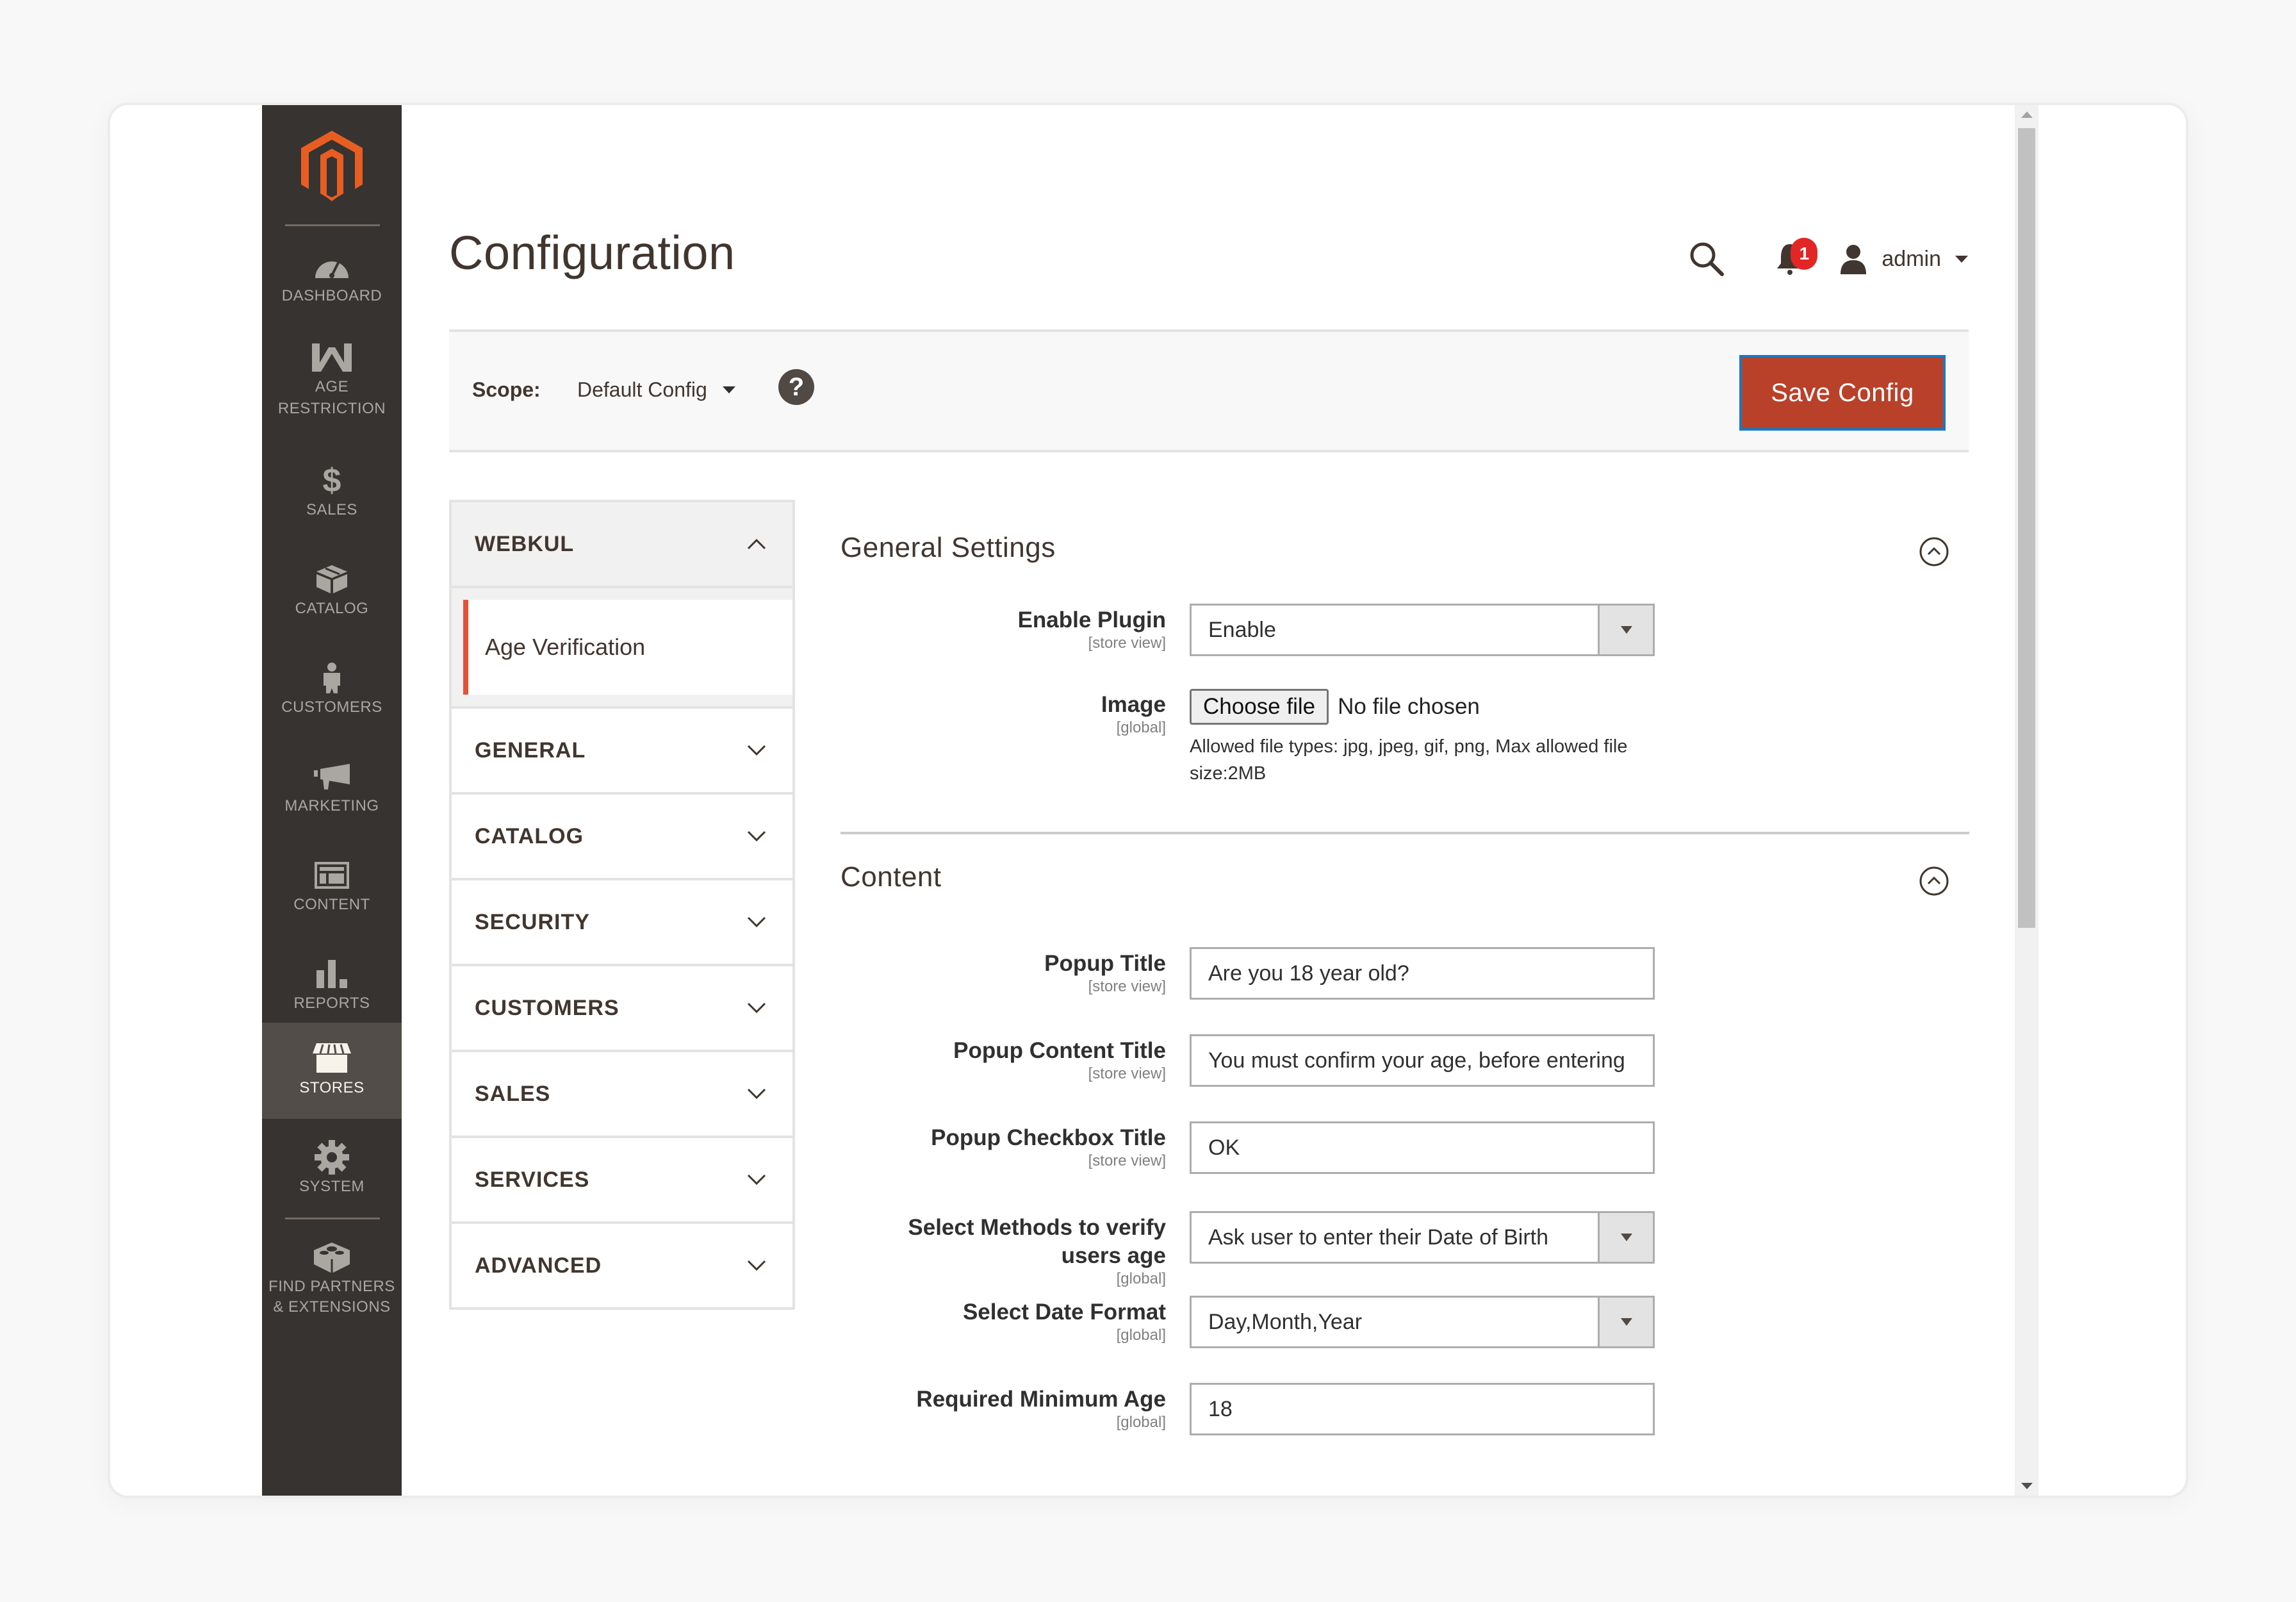 This screenshot has height=1602, width=2296. Describe the element at coordinates (1422, 973) in the screenshot. I see `popup-title-input: Are you 18 year old?` at that location.